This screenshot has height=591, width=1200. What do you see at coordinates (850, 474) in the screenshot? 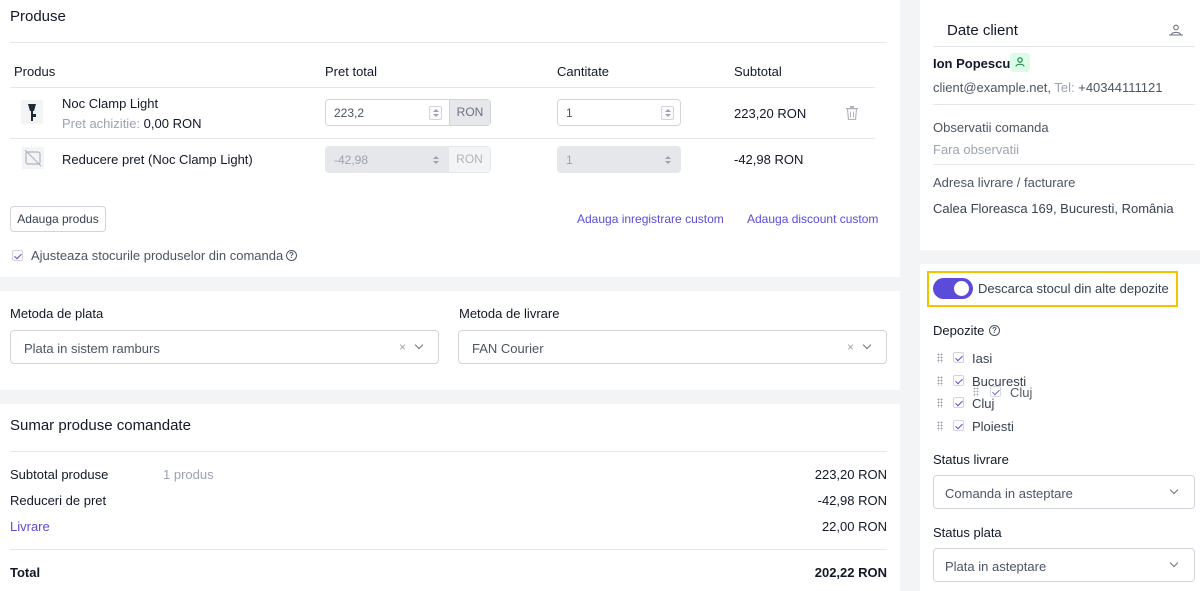
I see `subtotal-value: 223,20 RON` at bounding box center [850, 474].